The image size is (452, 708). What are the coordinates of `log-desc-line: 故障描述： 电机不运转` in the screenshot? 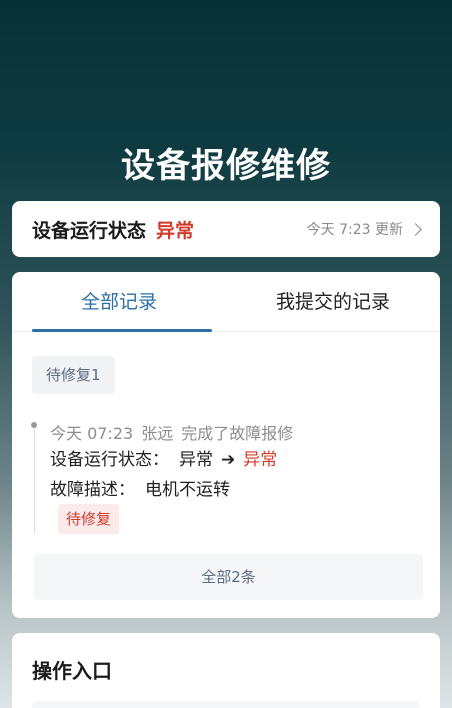 It's located at (140, 487).